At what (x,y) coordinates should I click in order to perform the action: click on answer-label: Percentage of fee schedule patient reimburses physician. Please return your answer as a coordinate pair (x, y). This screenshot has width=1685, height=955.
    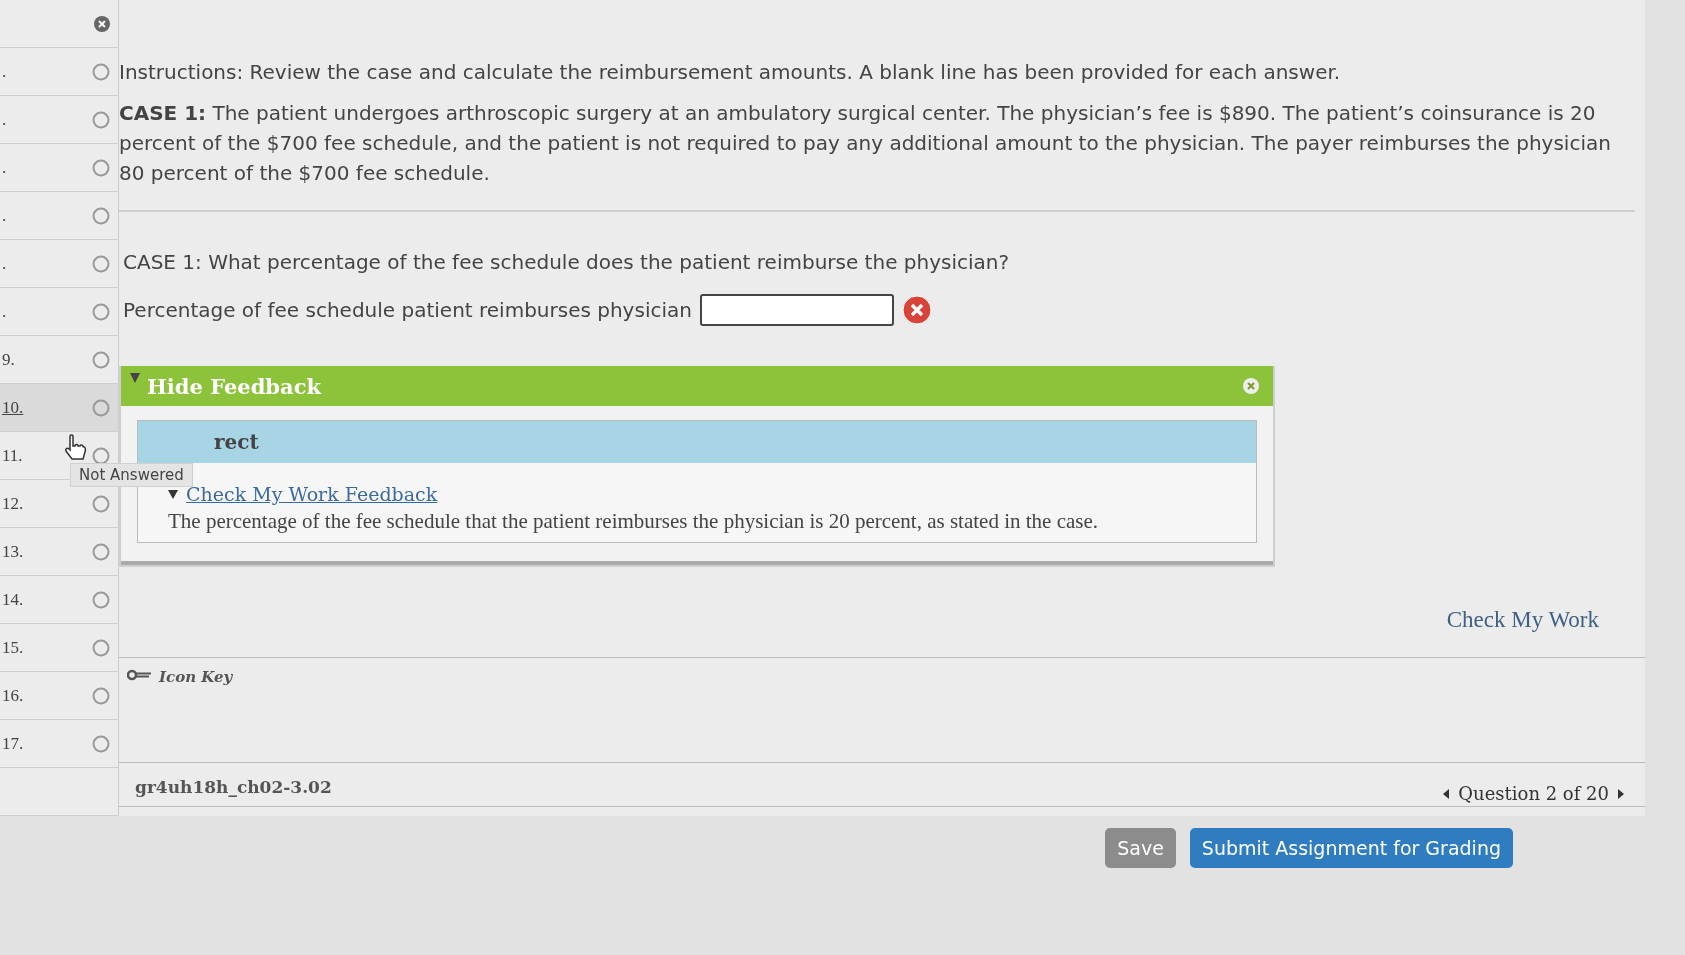
    Looking at the image, I should click on (407, 310).